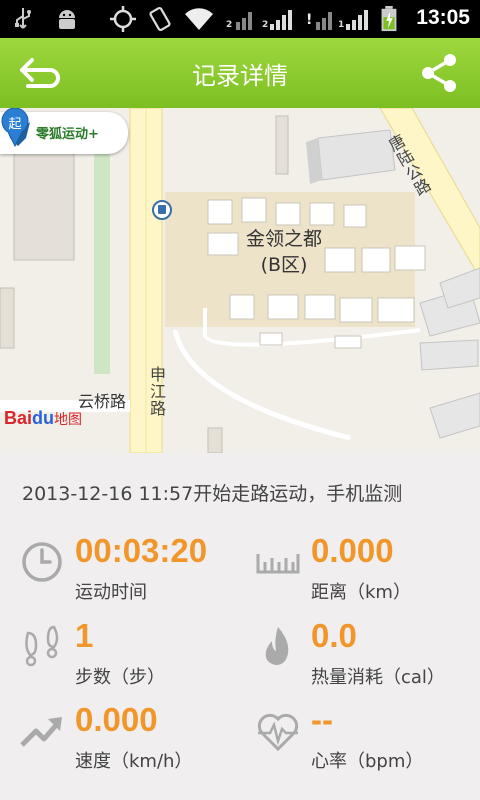 This screenshot has width=480, height=800. Describe the element at coordinates (160, 19) in the screenshot. I see `rotation-lock-icon` at that location.